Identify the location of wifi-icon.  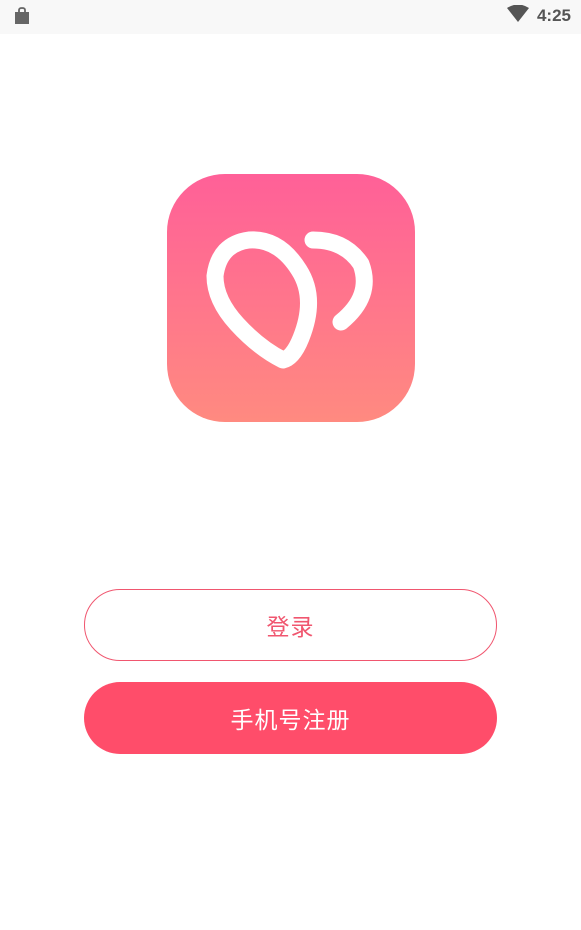
(517, 15).